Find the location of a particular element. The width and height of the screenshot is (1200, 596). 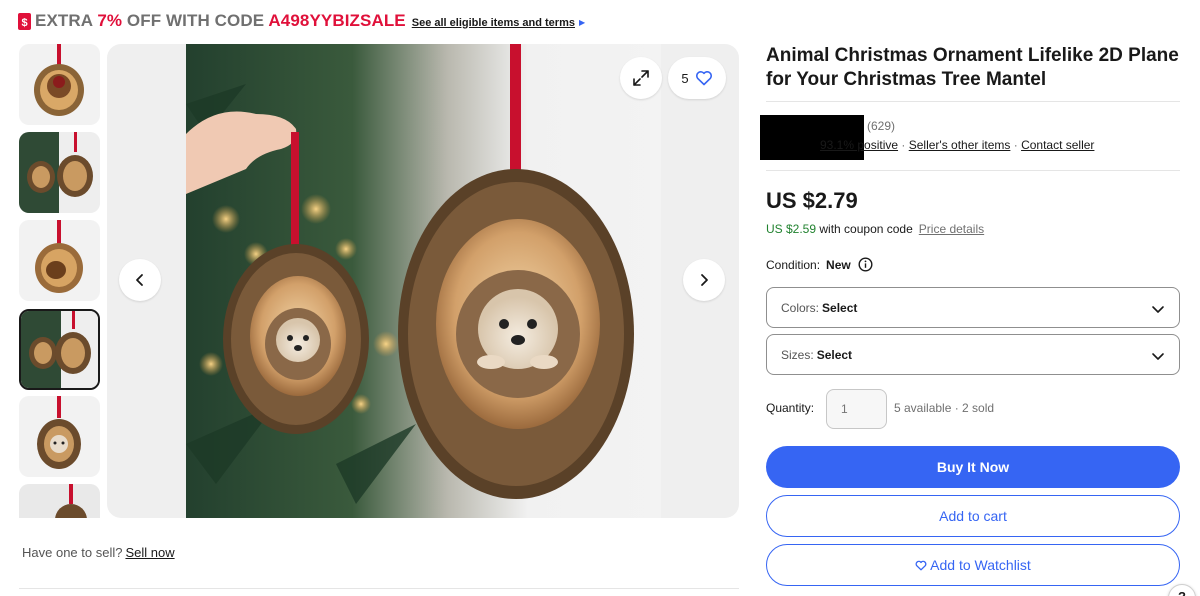

sizes-value: Select is located at coordinates (834, 354).